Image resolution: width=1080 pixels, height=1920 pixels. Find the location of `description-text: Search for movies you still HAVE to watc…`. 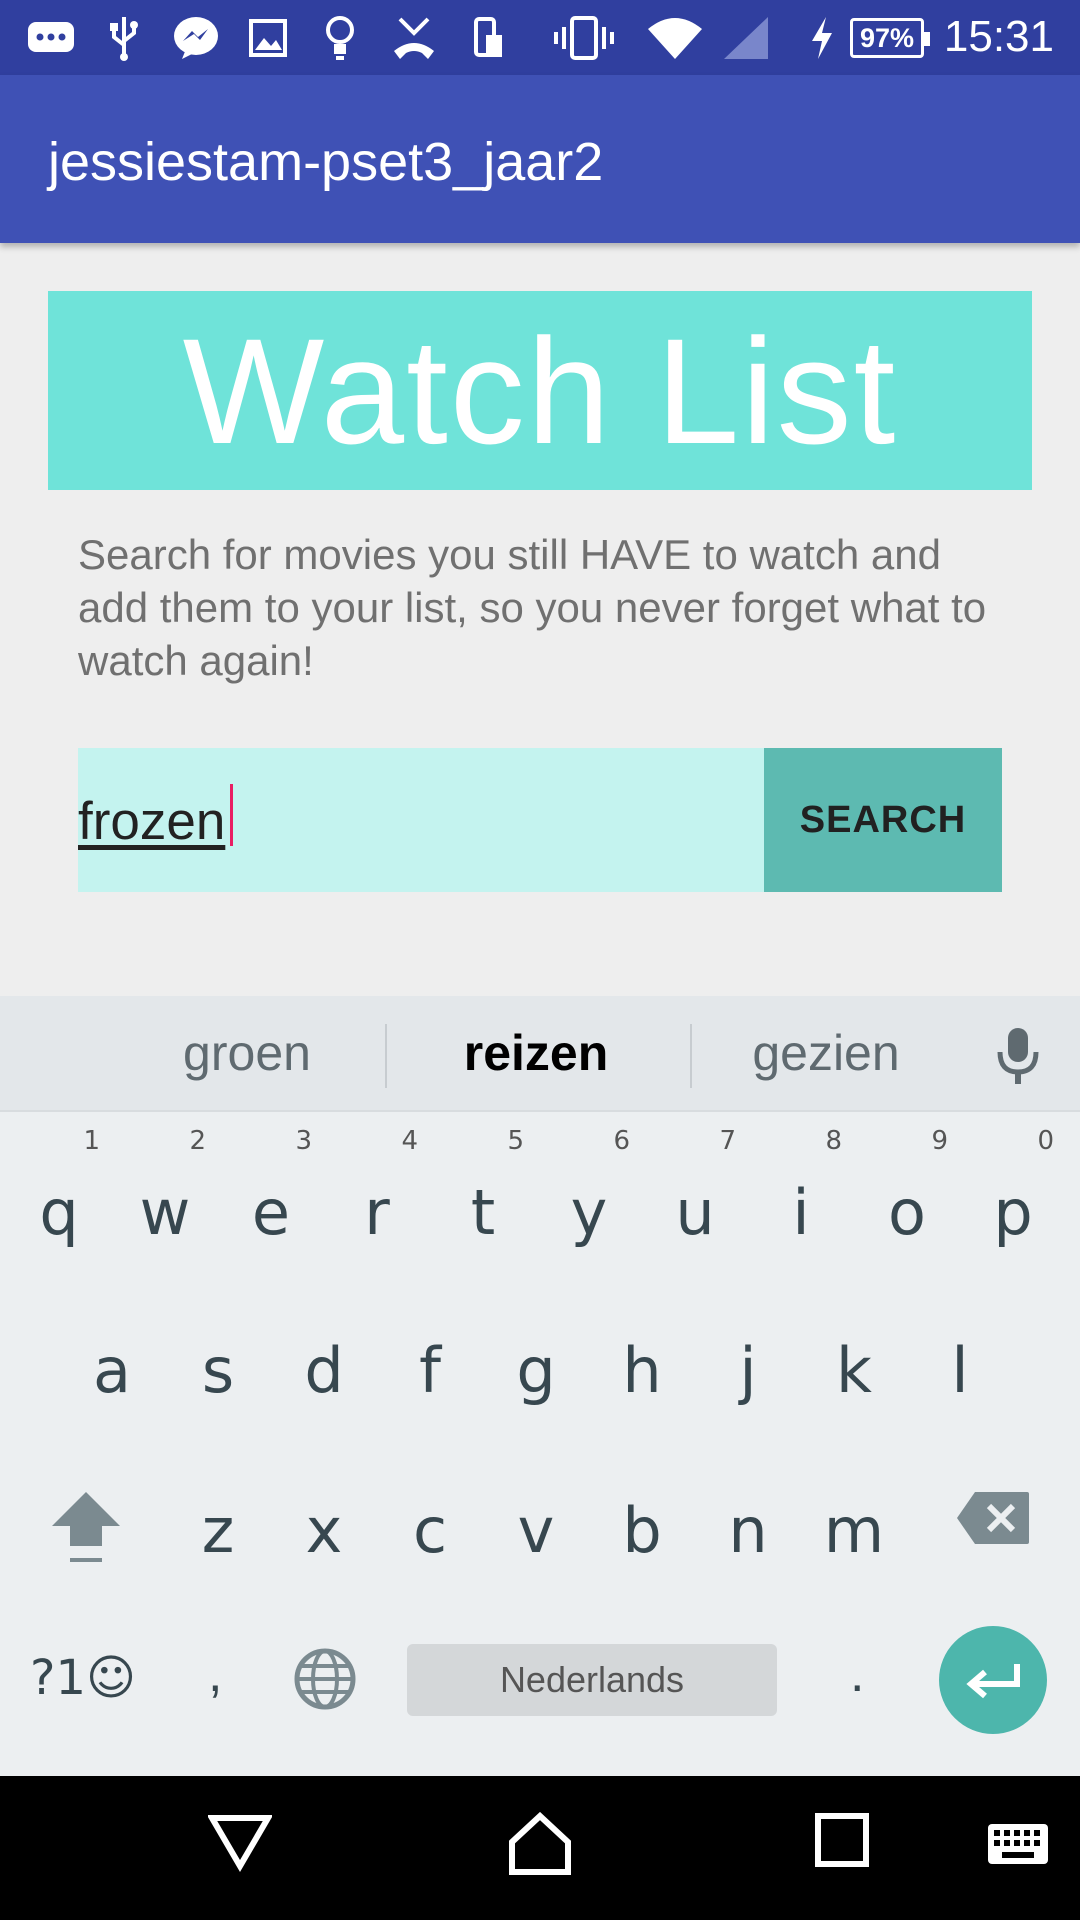

description-text: Search for movies you still HAVE to watc… is located at coordinates (532, 607).